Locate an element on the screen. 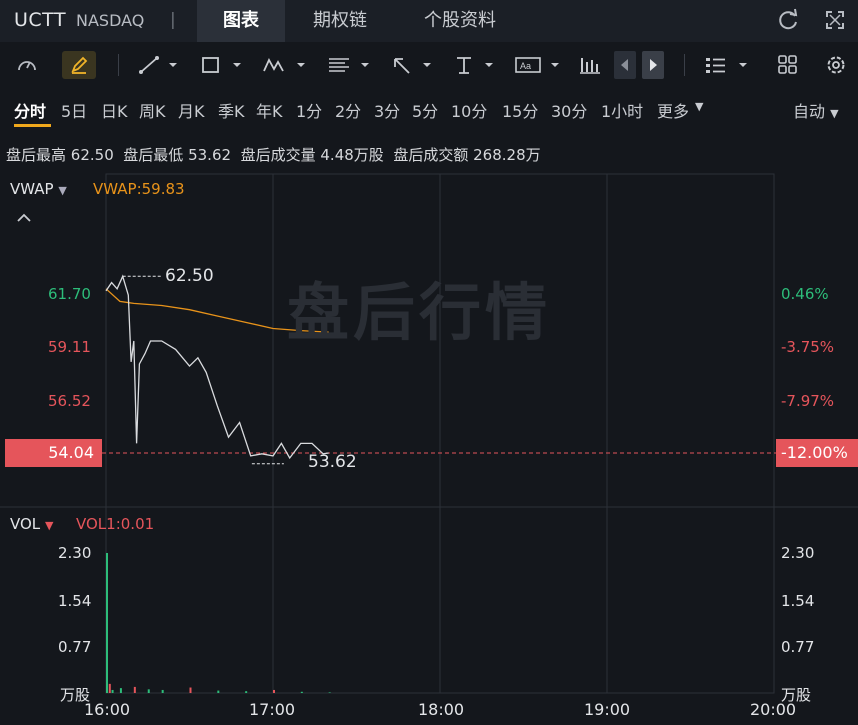 This screenshot has width=858, height=725. period-tab: 5日 is located at coordinates (74, 110).